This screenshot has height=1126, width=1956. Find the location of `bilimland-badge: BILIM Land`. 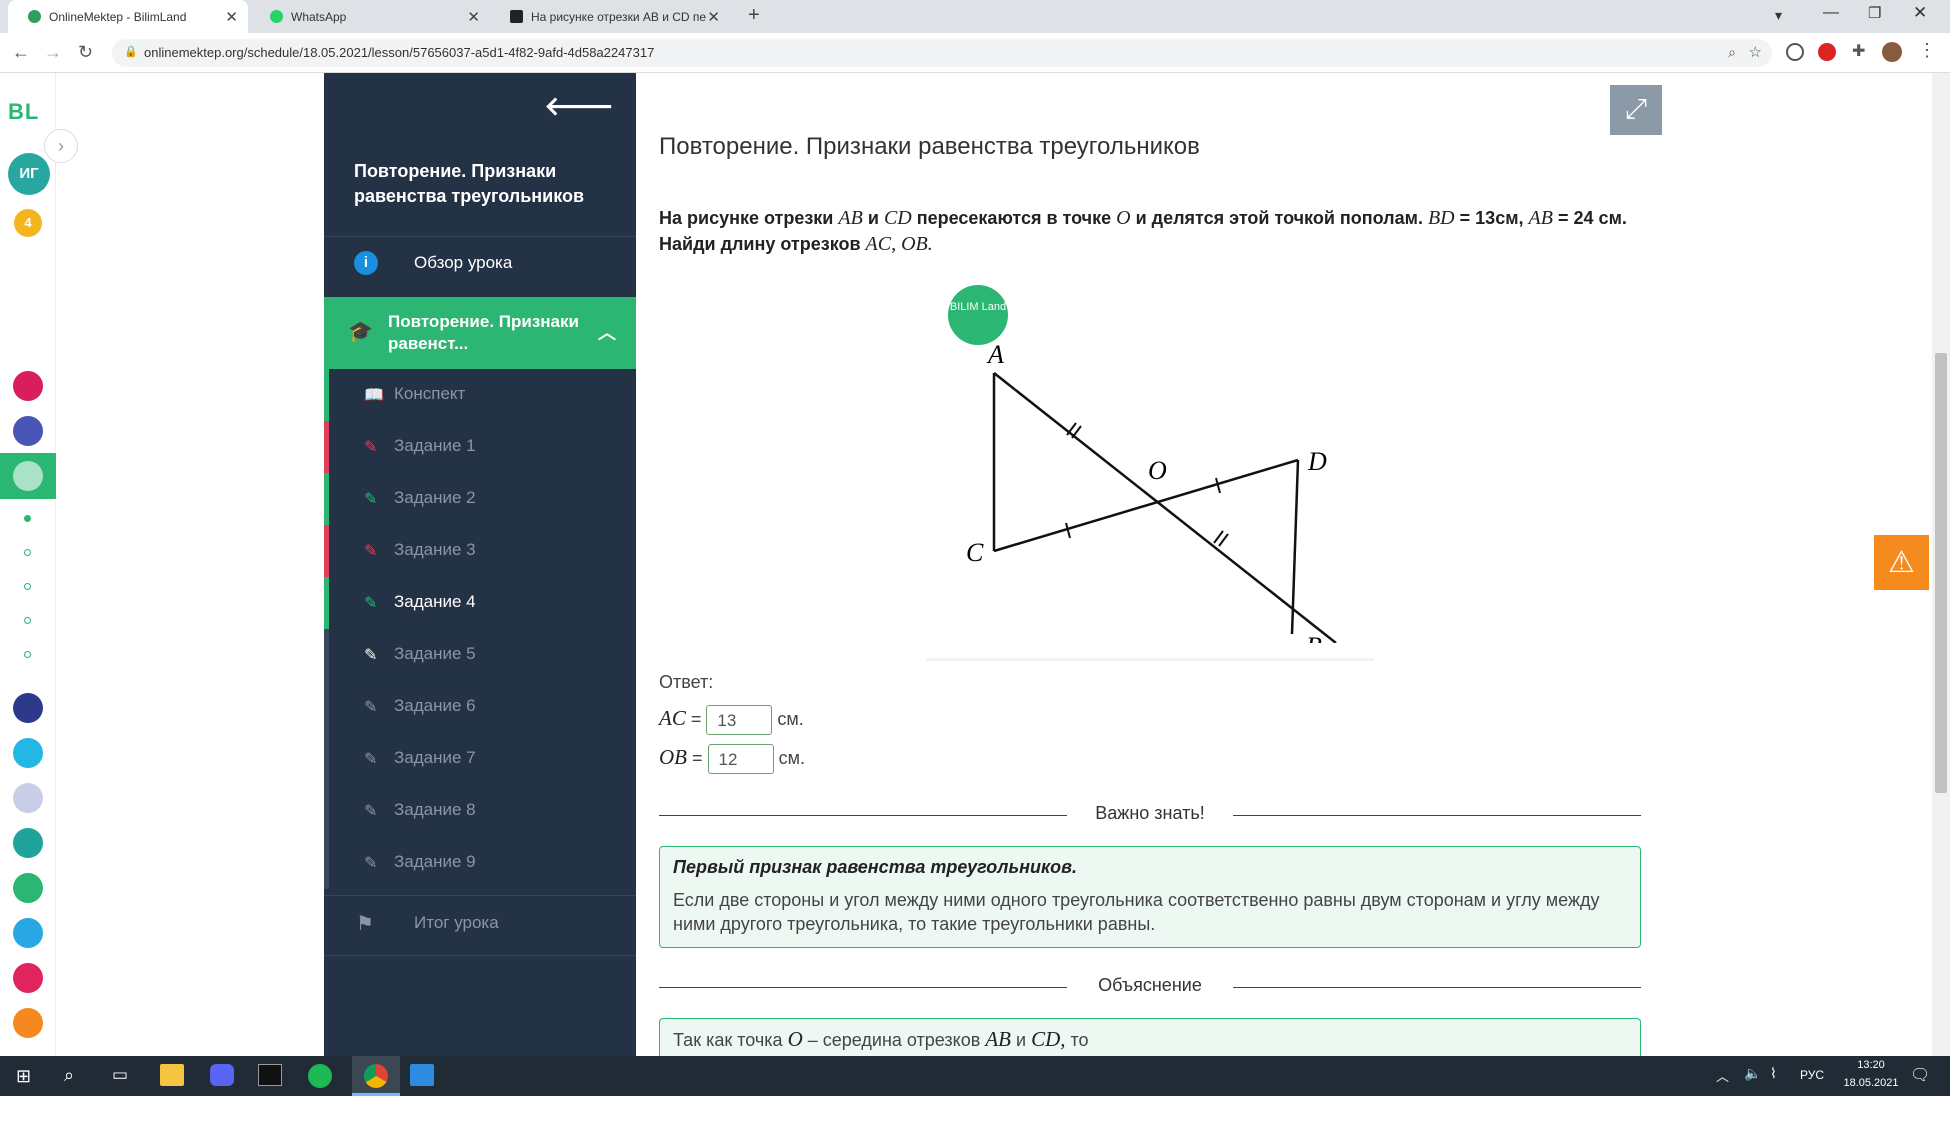

bilimland-badge: BILIM Land is located at coordinates (978, 315).